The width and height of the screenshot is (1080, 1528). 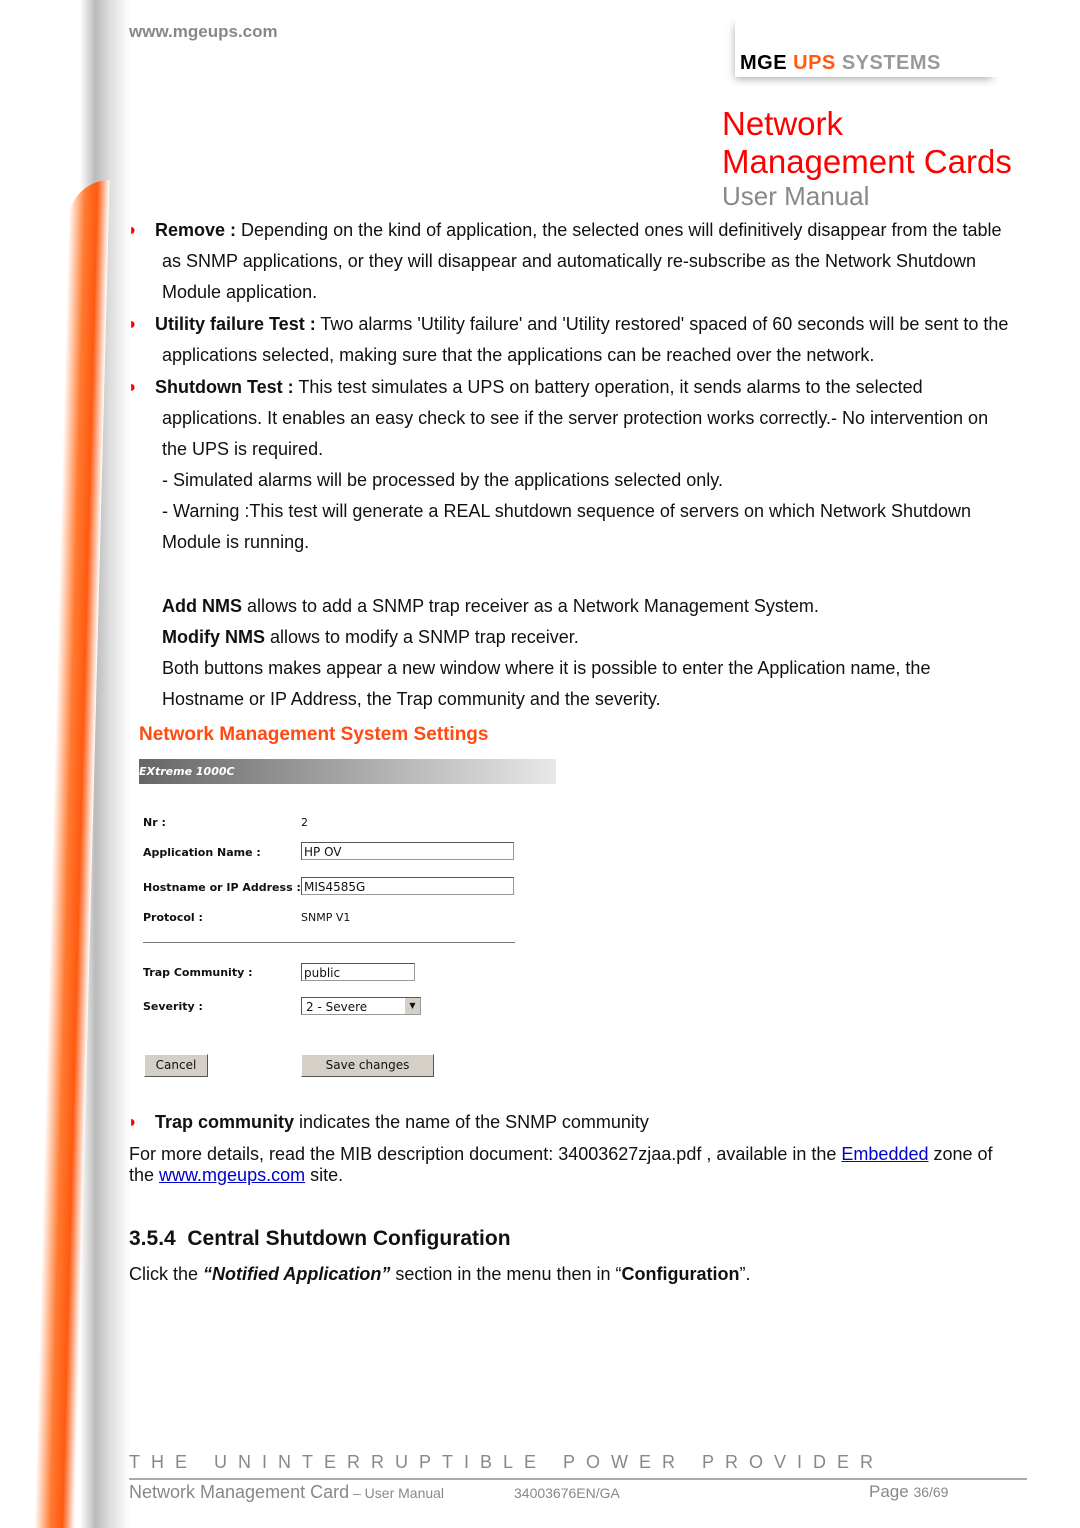 I want to click on severity-select: 2 - Severe ▼, so click(x=361, y=1006).